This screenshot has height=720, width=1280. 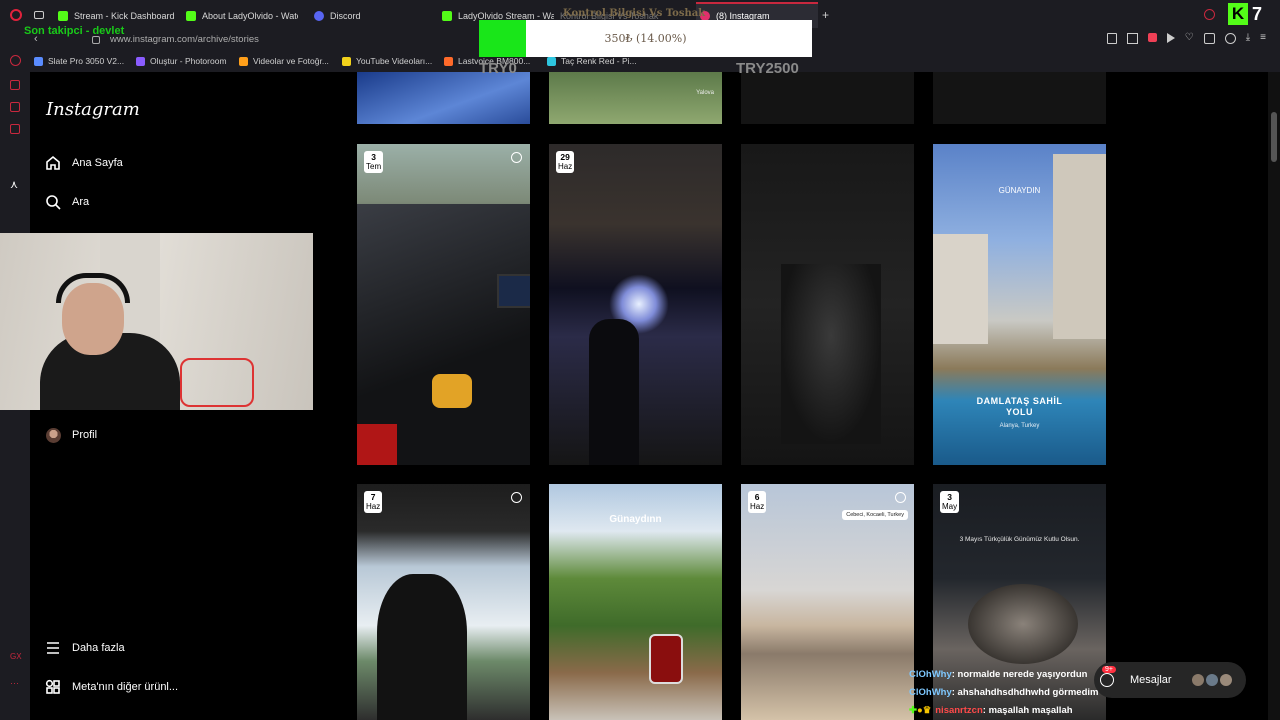 I want to click on chat-message: ClOhWhy: ahshahdhsdhdhwhd görmedim, so click(x=1029, y=693).